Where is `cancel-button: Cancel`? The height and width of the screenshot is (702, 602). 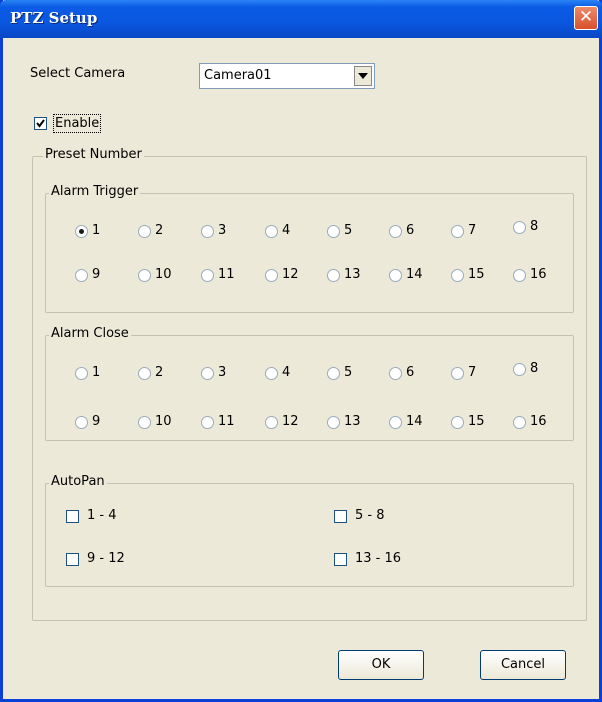 cancel-button: Cancel is located at coordinates (523, 665).